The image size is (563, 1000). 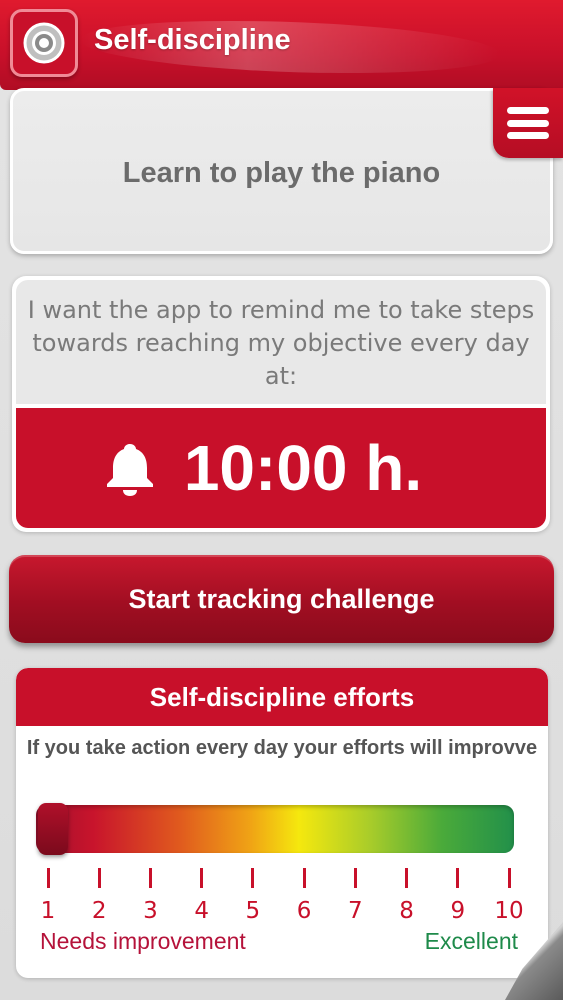 What do you see at coordinates (201, 911) in the screenshot?
I see `scale-label: 4` at bounding box center [201, 911].